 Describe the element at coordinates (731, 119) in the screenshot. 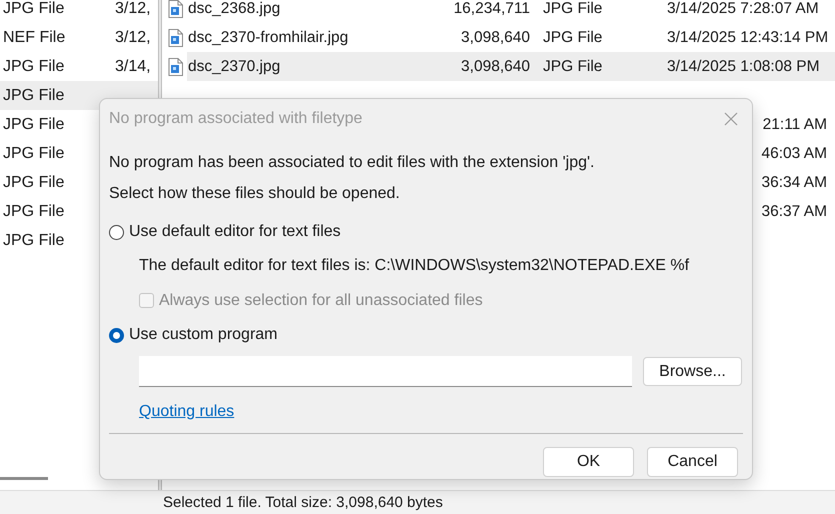

I see `close-icon` at that location.